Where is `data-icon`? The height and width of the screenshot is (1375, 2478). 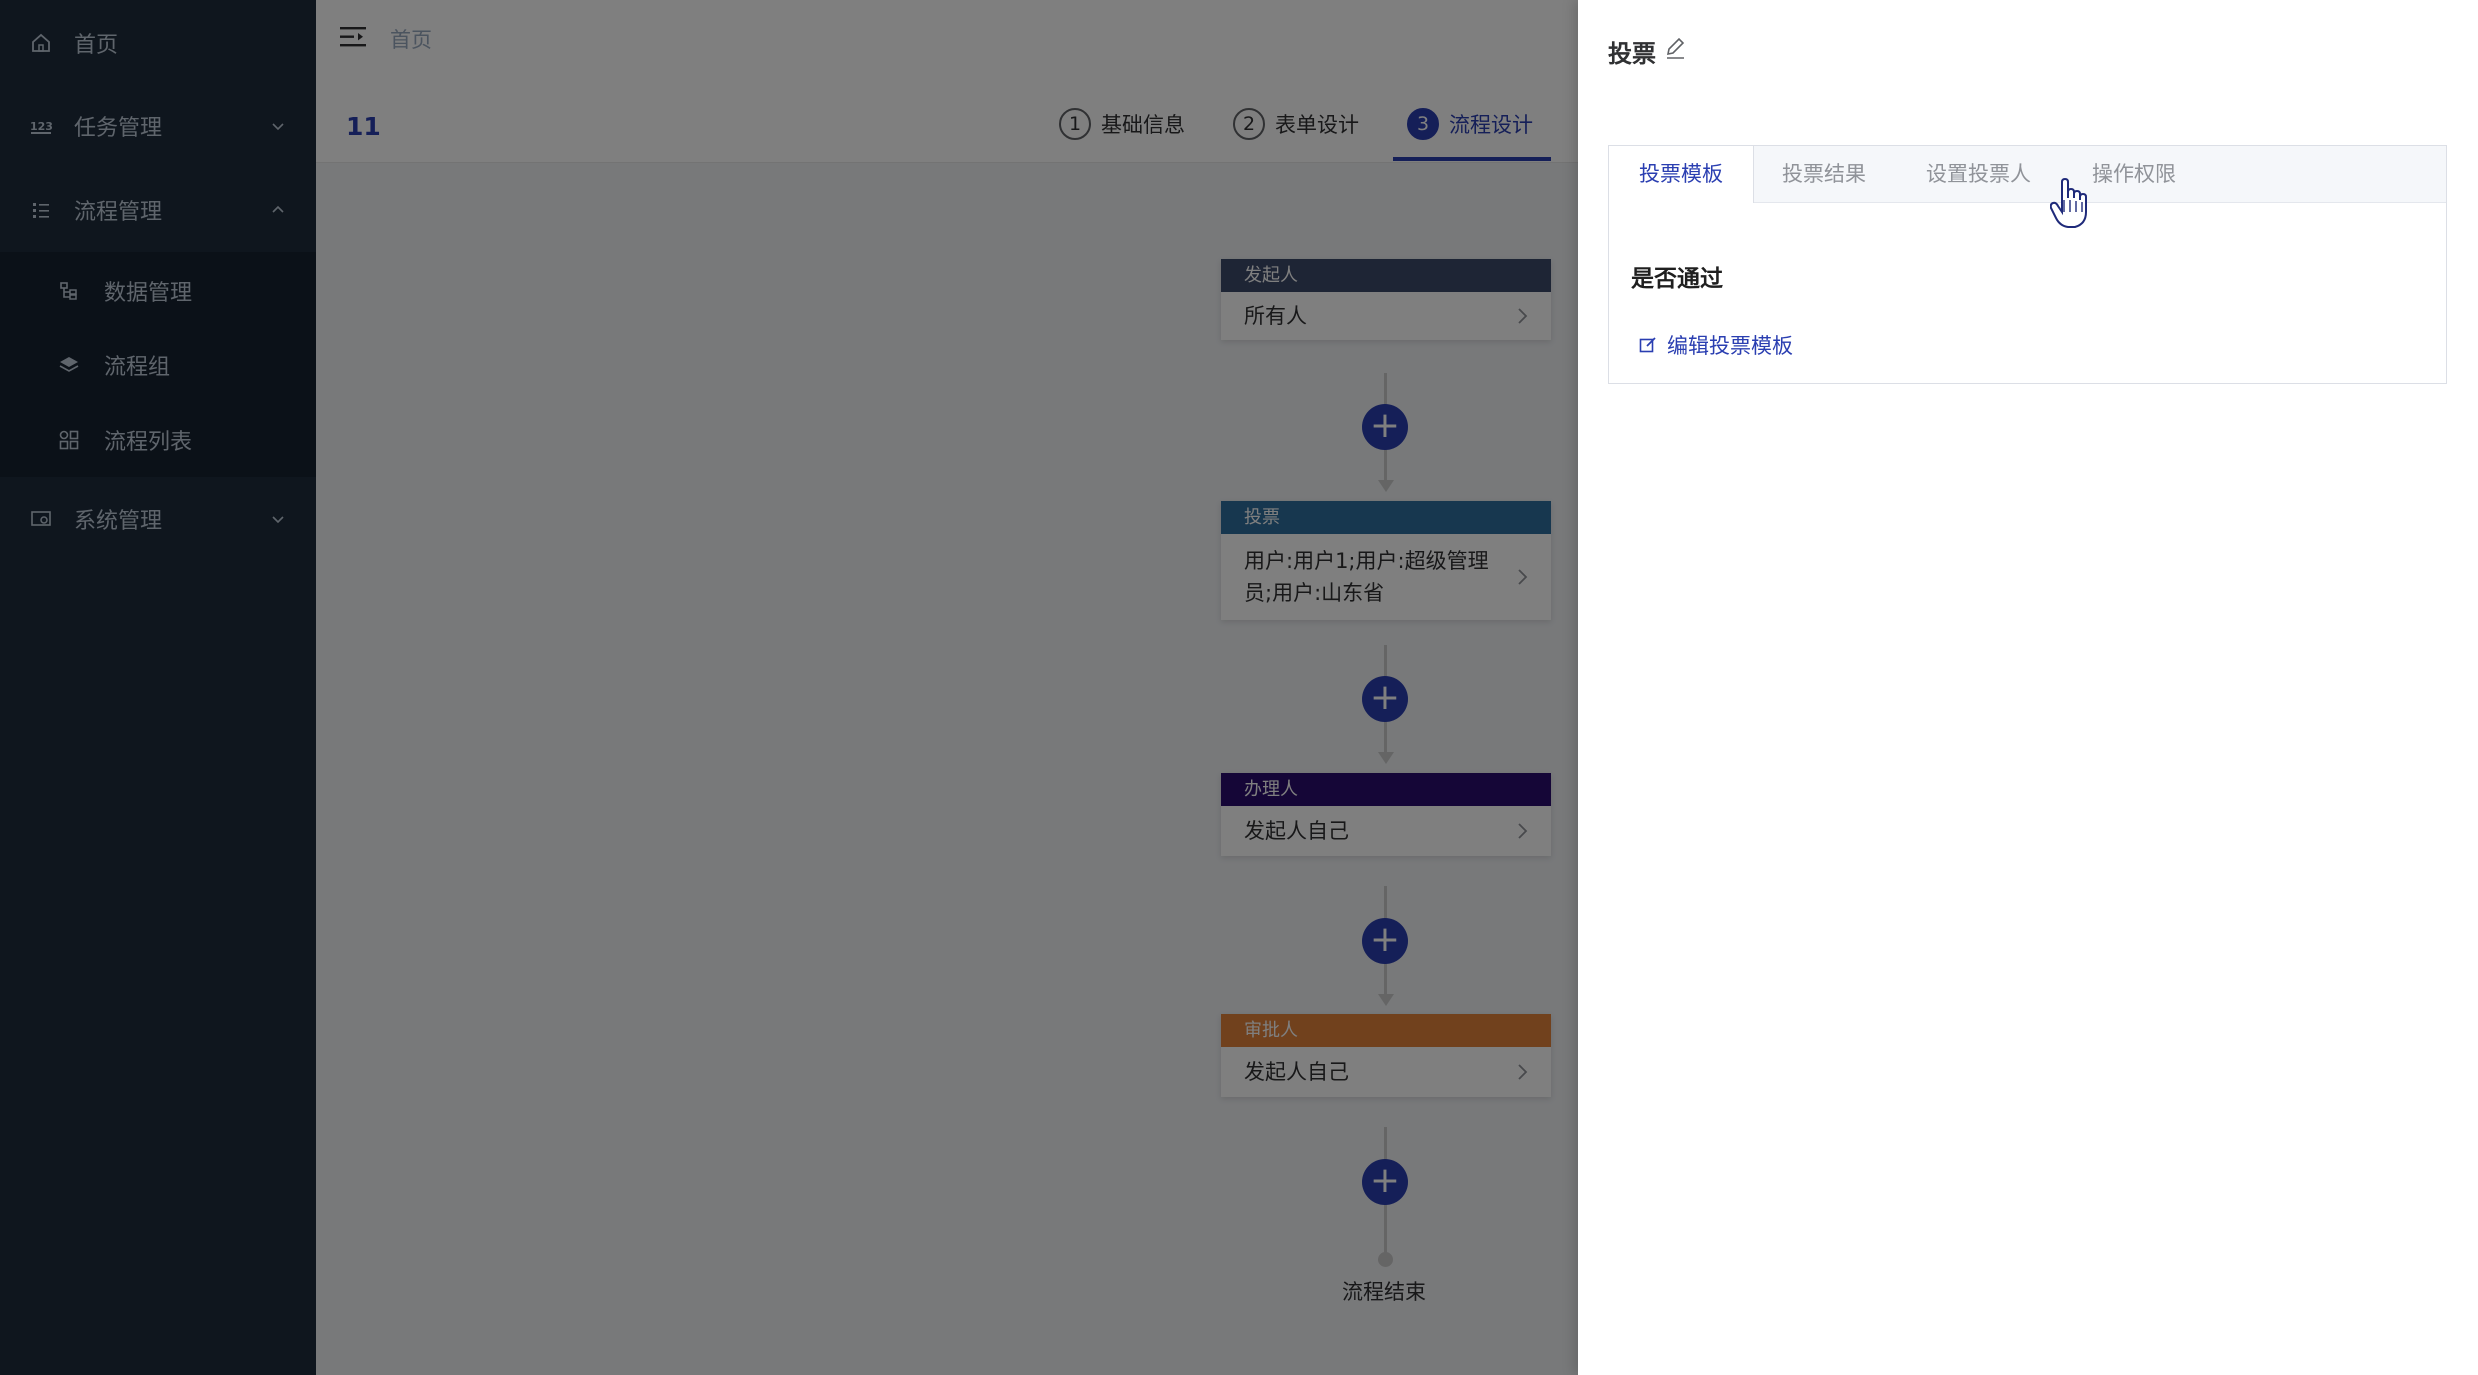
data-icon is located at coordinates (68, 291).